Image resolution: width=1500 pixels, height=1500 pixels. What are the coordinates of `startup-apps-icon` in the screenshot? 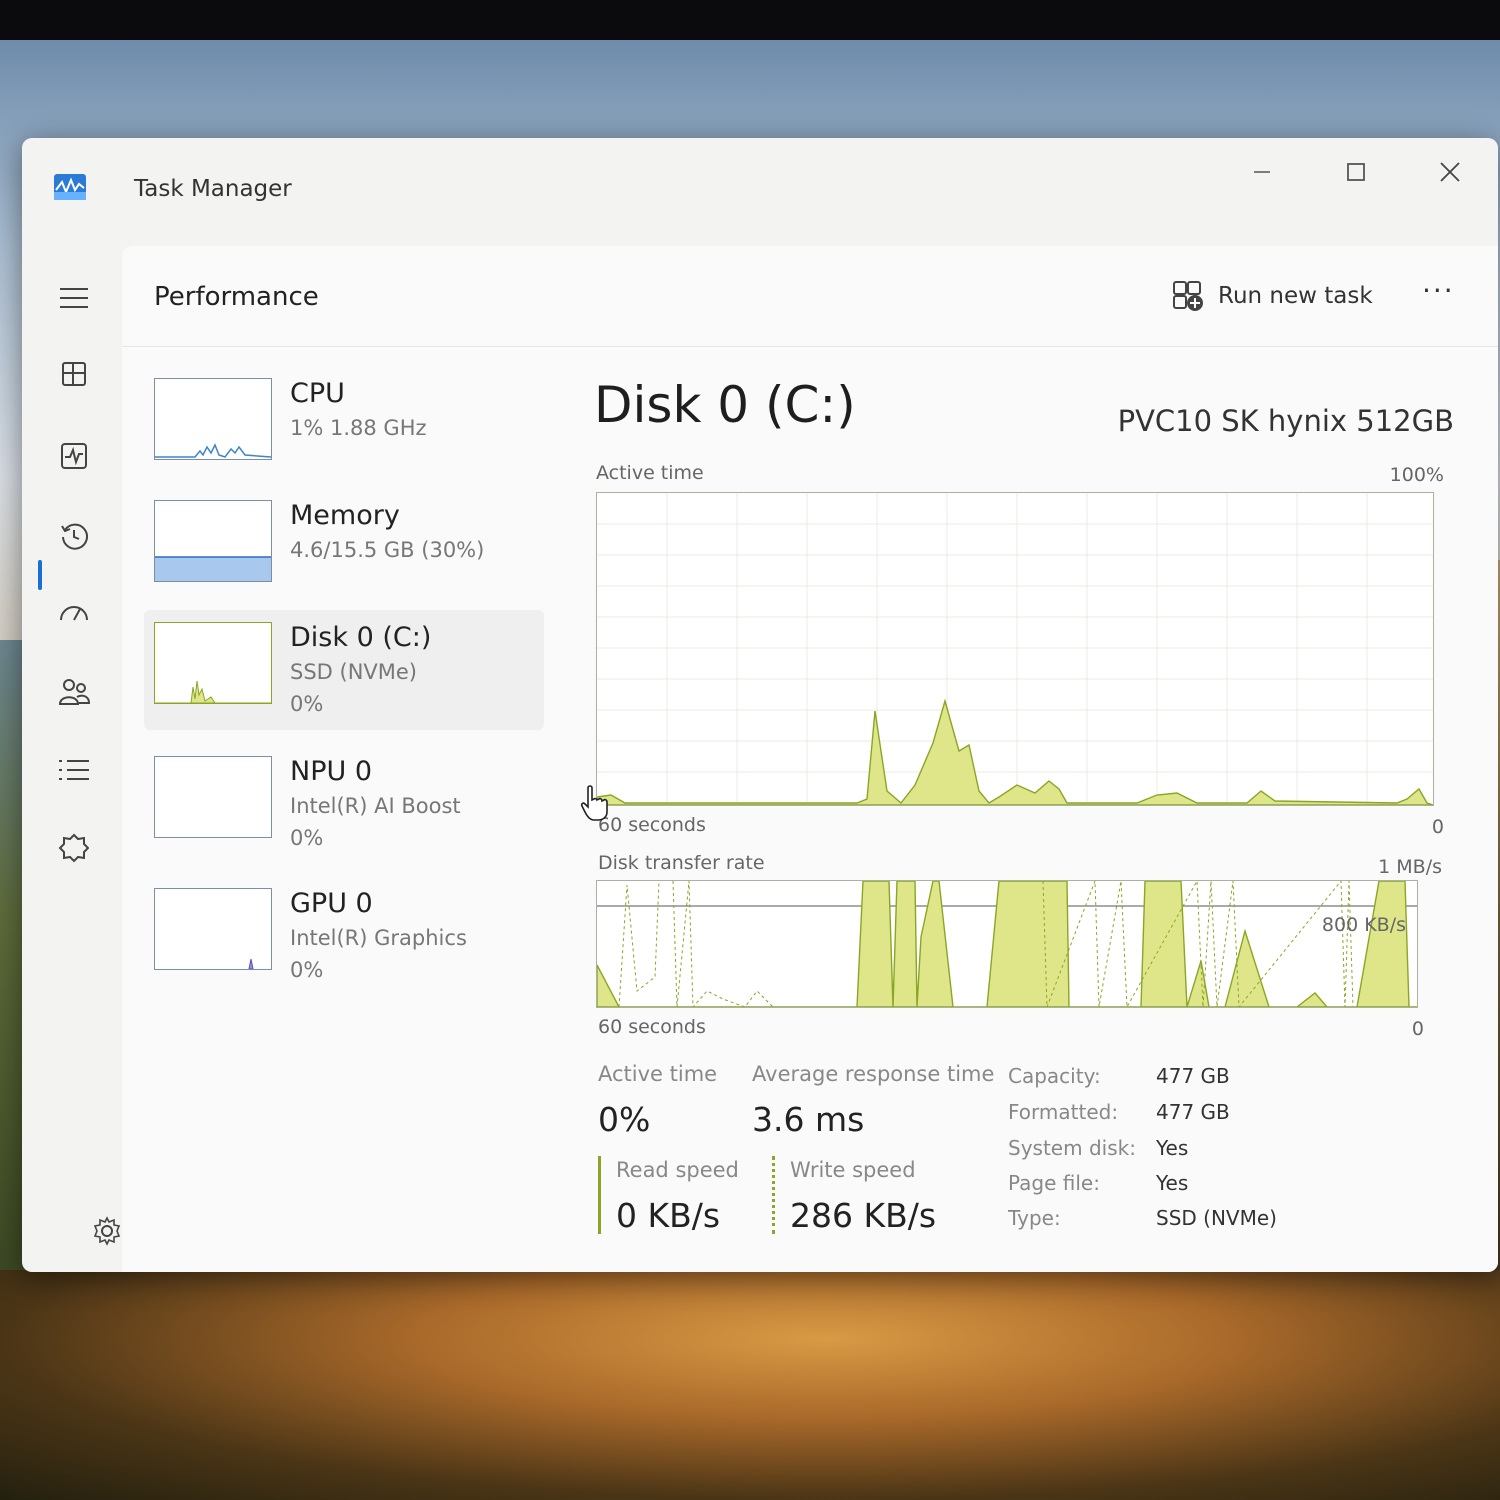 It's located at (74, 613).